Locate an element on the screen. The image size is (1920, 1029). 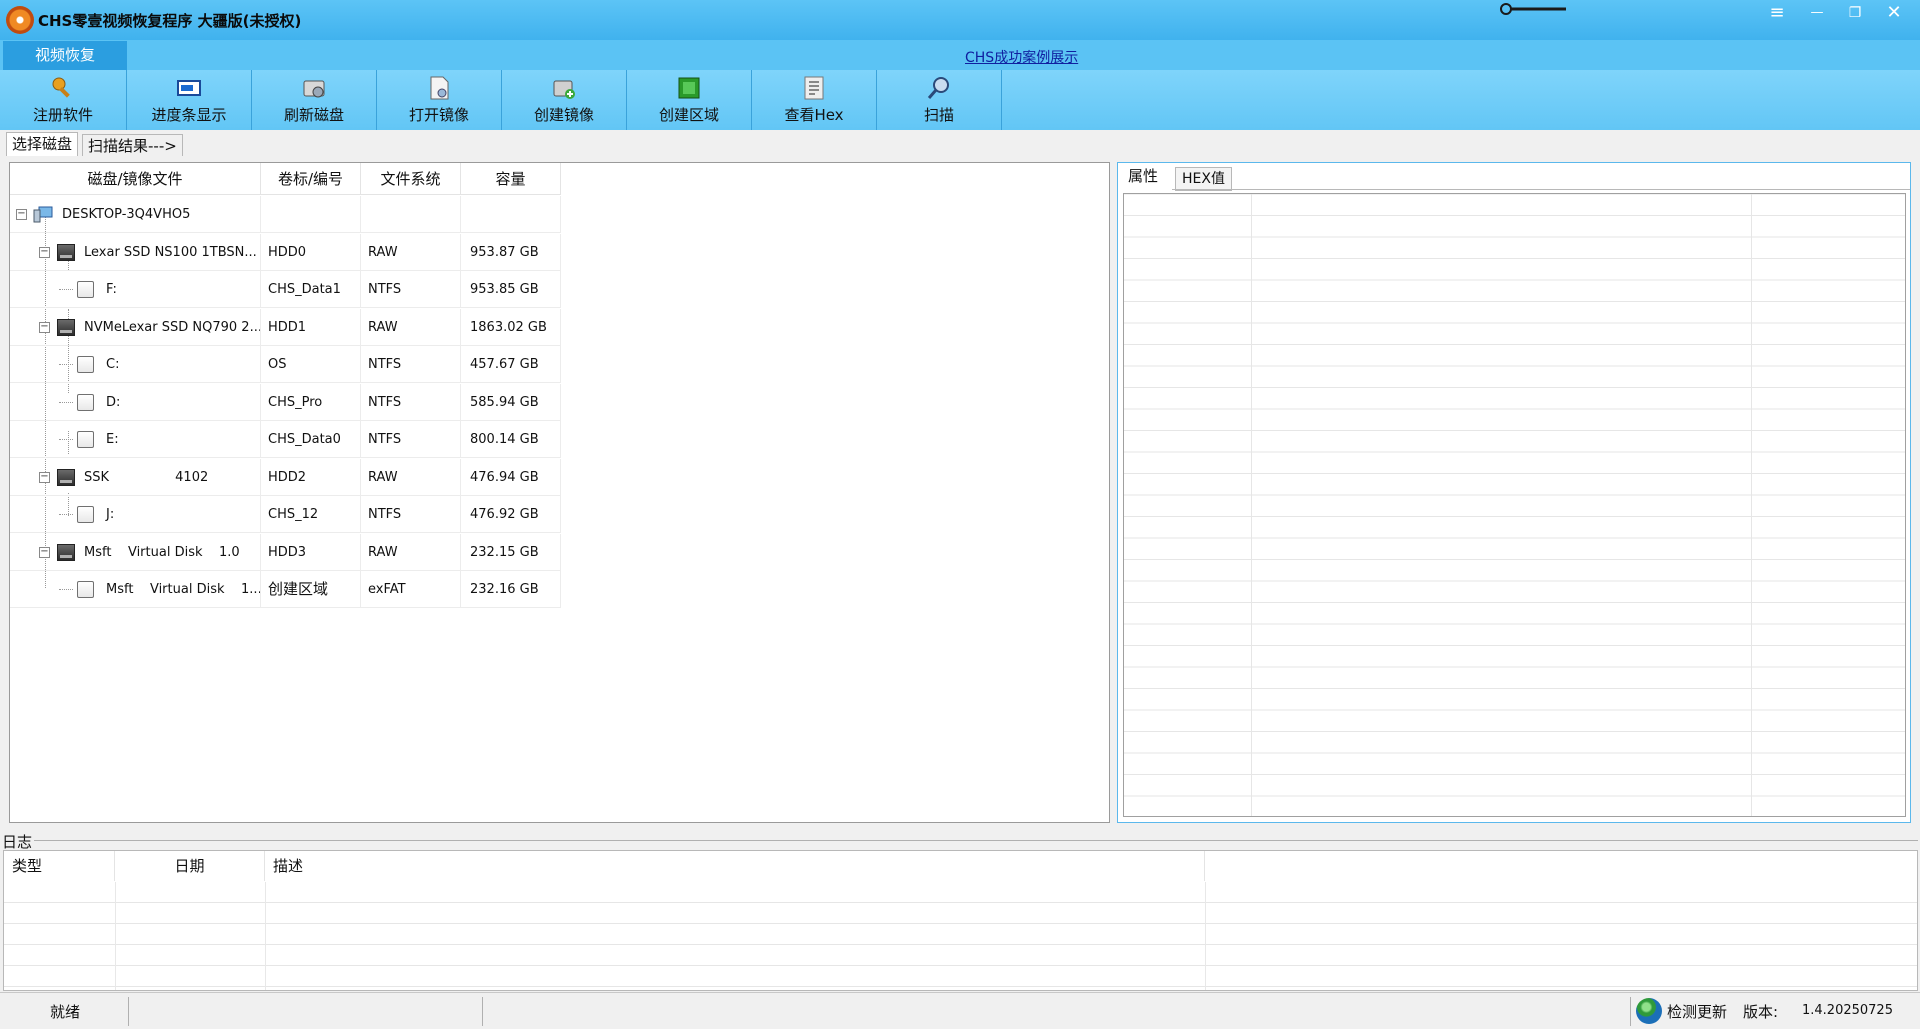
log-column-date: 日期 is located at coordinates (190, 866).